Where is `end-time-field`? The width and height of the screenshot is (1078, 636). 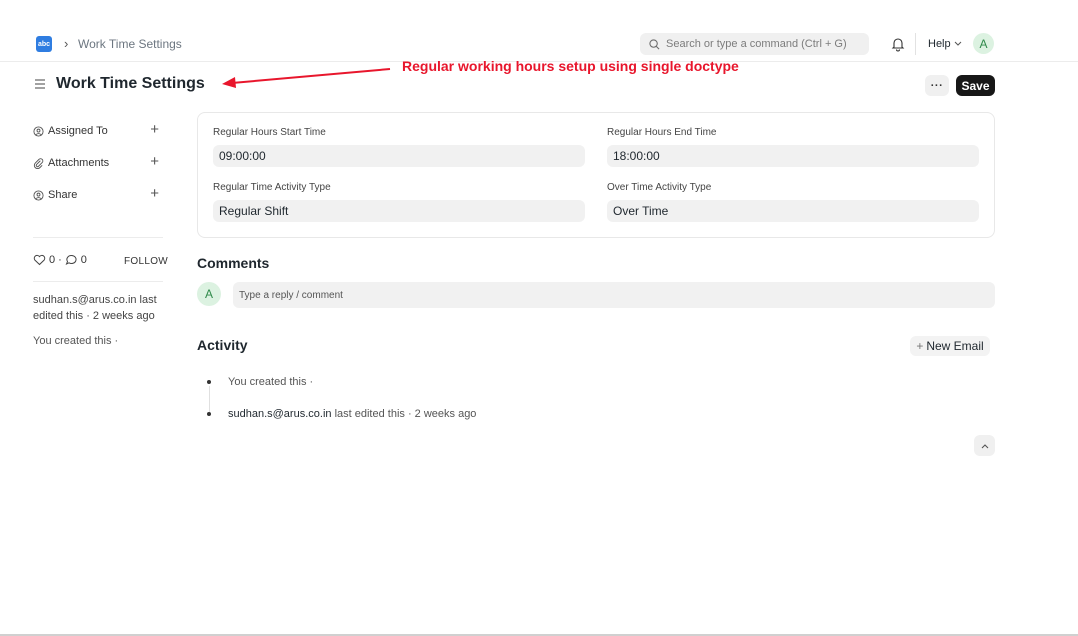 end-time-field is located at coordinates (793, 156).